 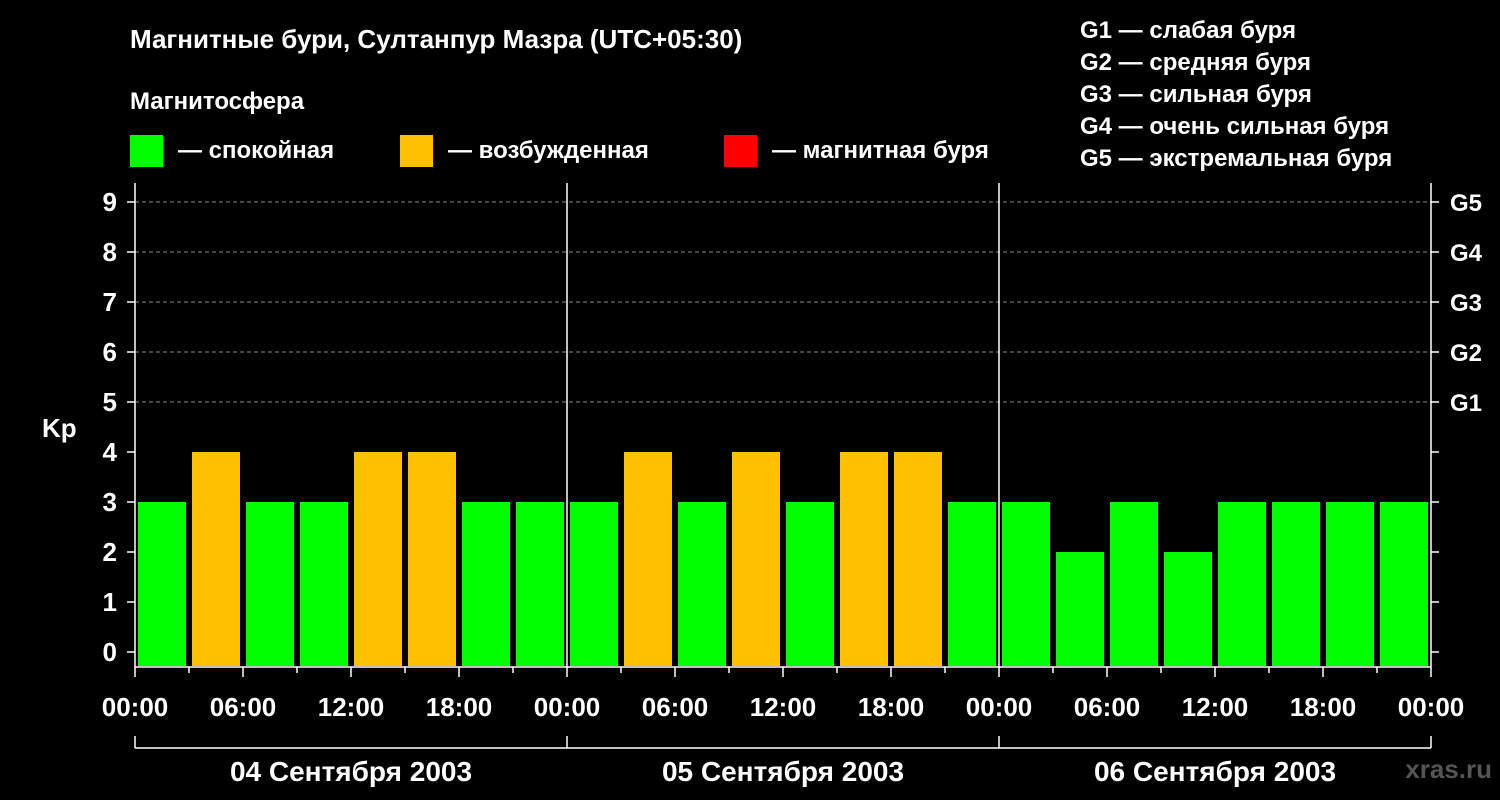 I want to click on g-level-label: G5, so click(x=1466, y=203).